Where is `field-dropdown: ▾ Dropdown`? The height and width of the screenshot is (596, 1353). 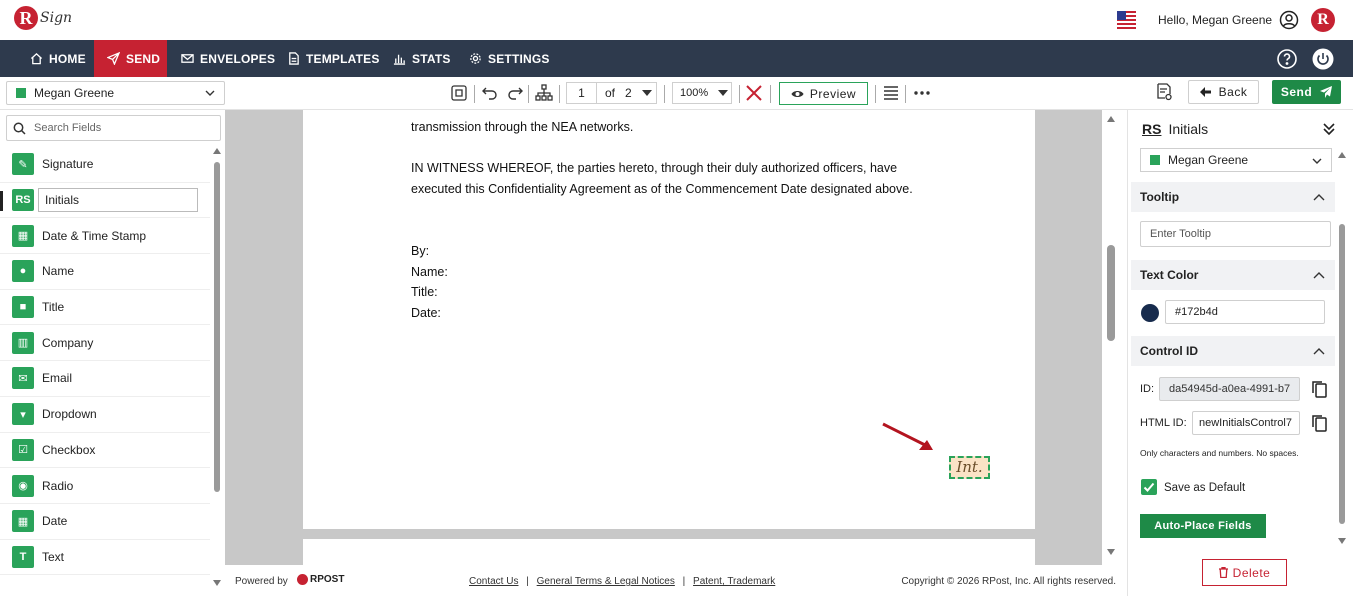 field-dropdown: ▾ Dropdown is located at coordinates (105, 415).